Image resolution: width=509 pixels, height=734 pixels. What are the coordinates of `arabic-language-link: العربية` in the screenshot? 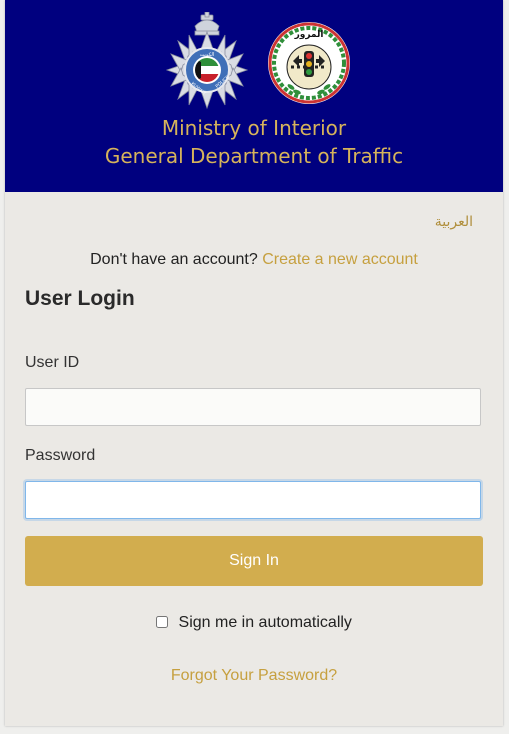 It's located at (454, 222).